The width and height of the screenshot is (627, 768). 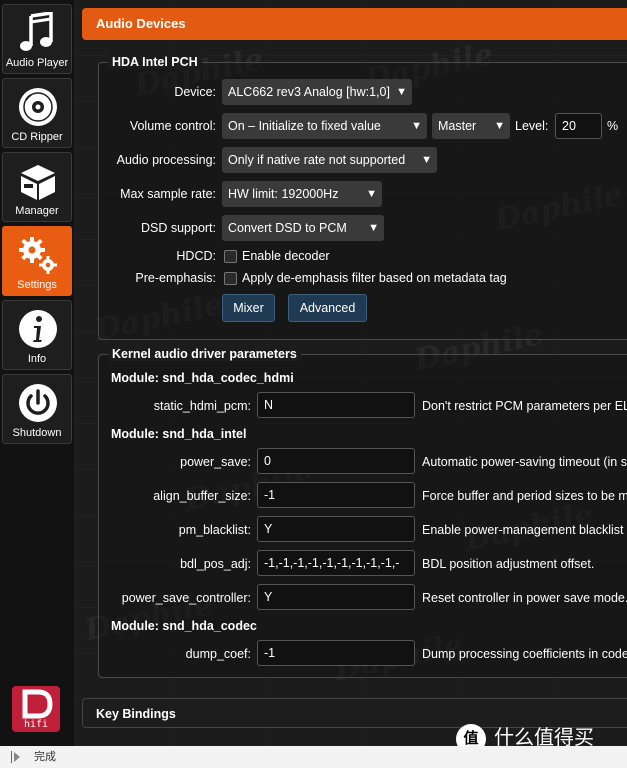 I want to click on nav-shutdown: Shutdown, so click(x=37, y=409).